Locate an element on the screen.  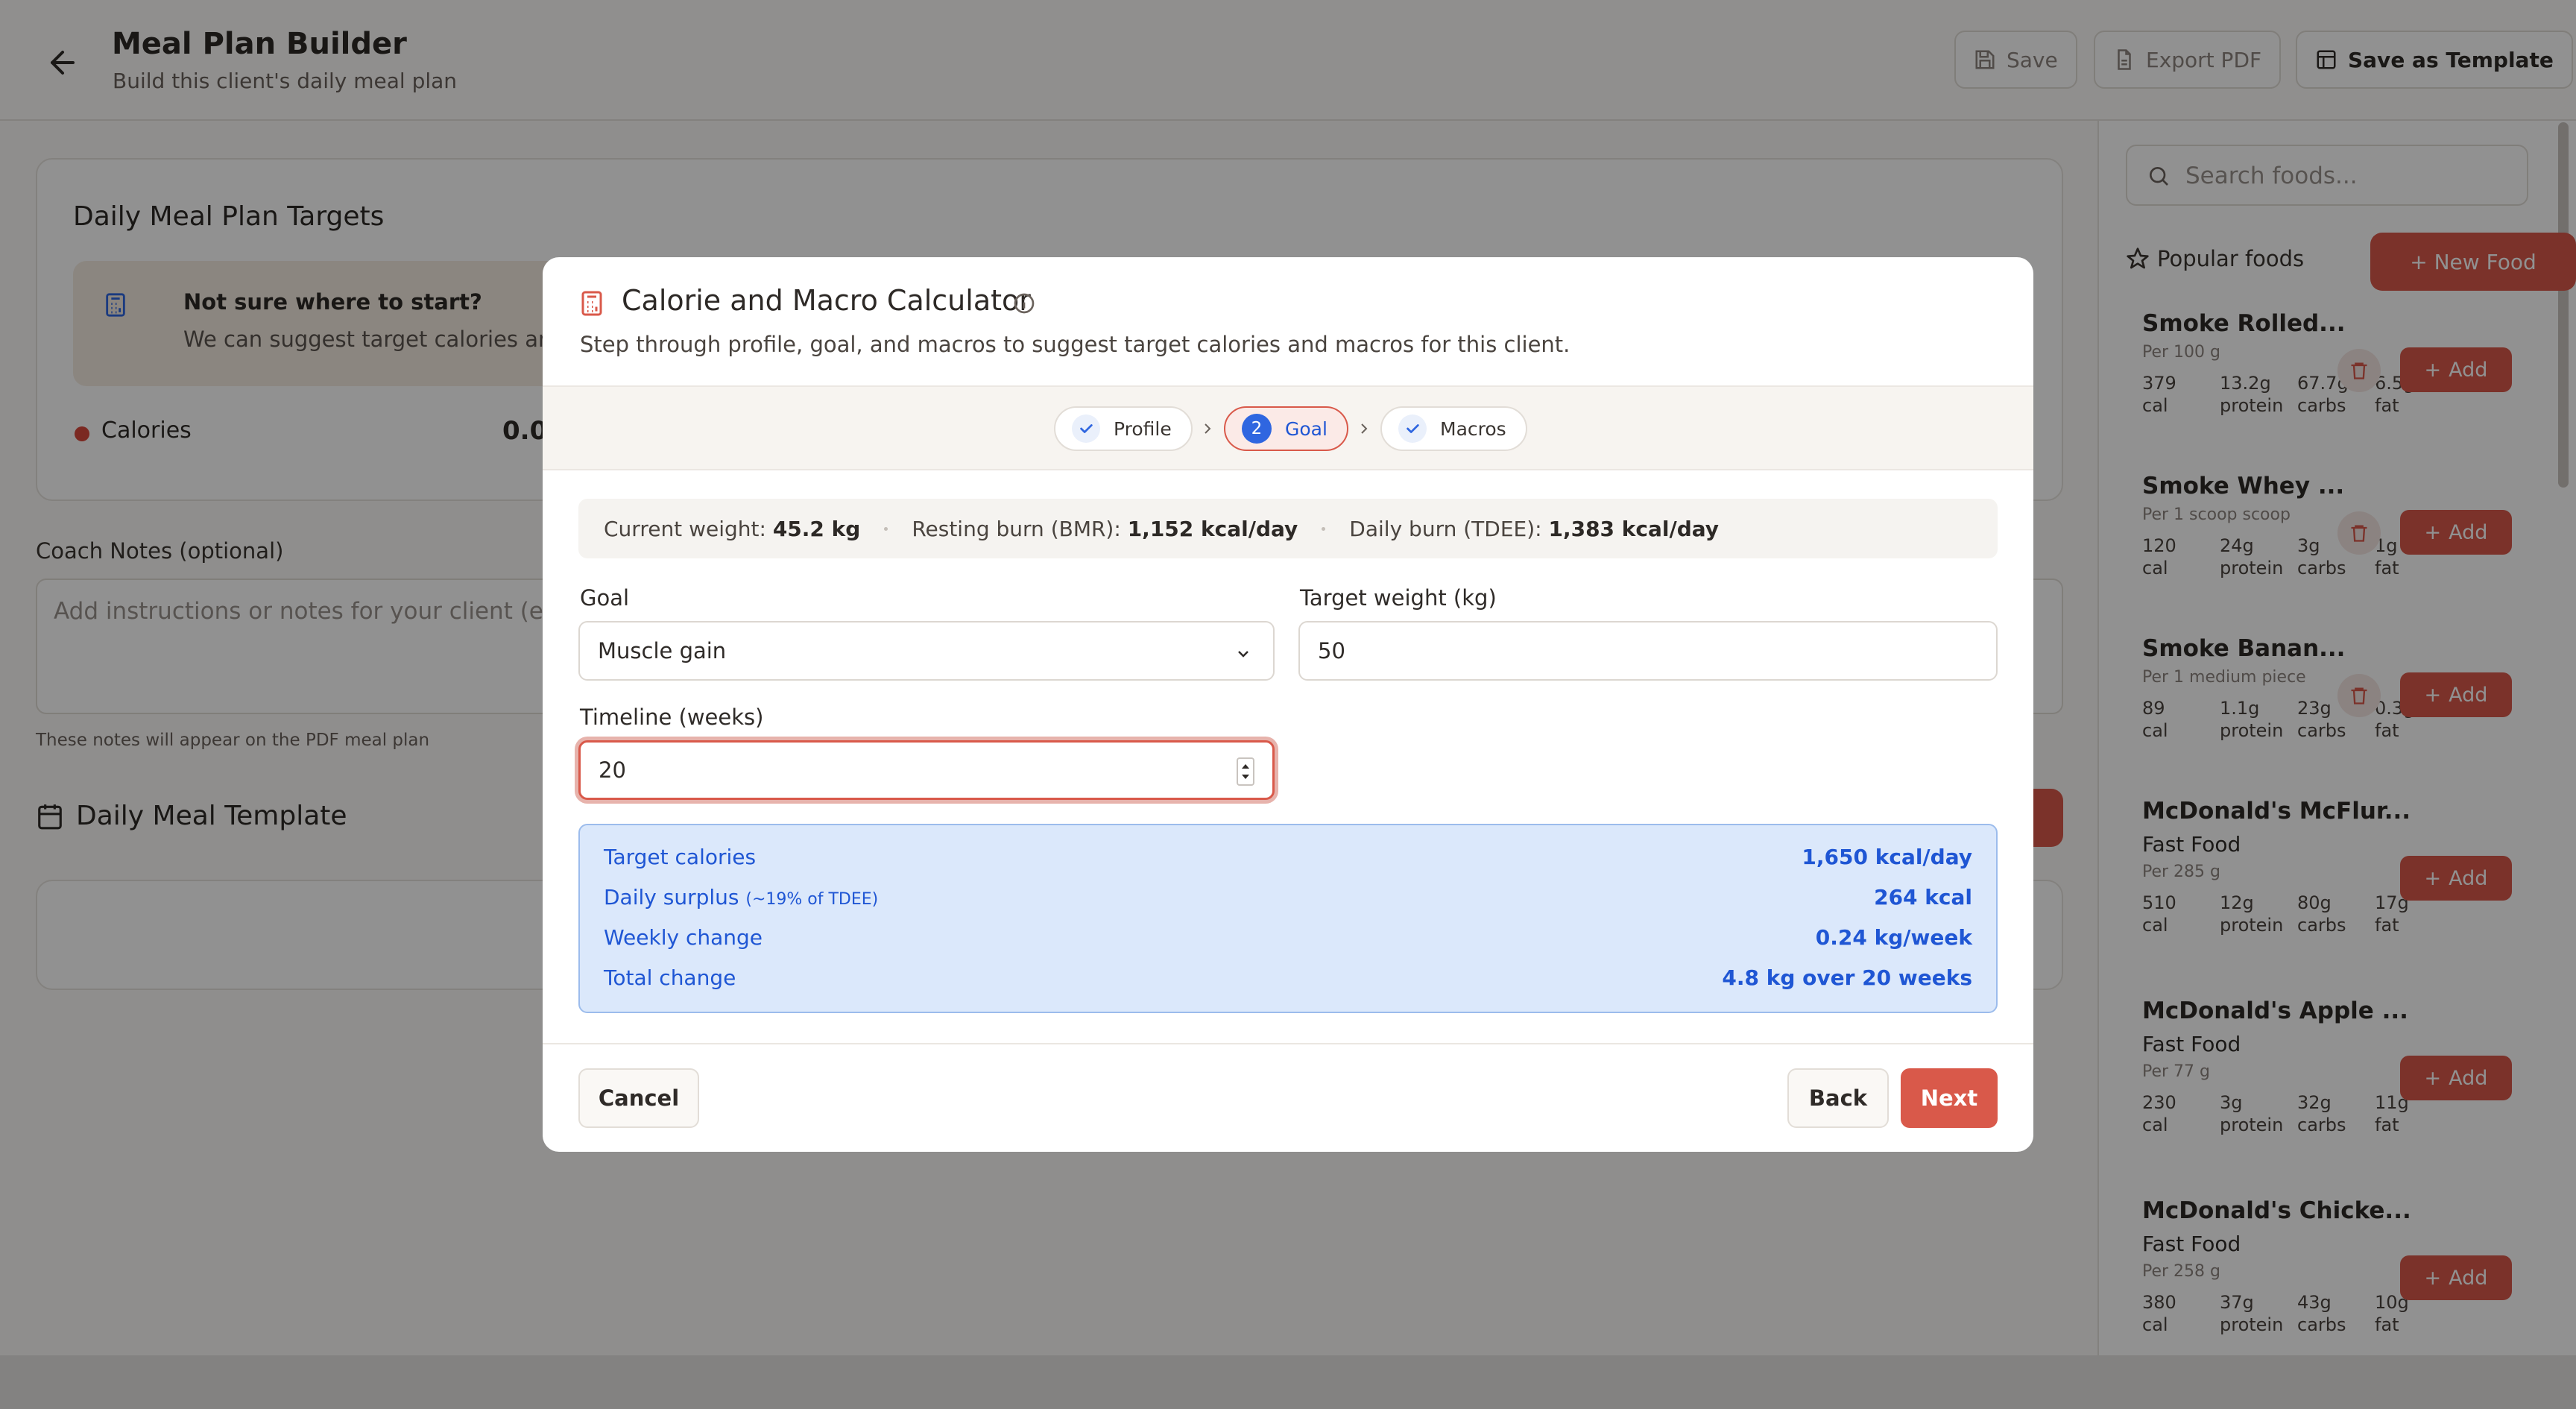
total-change-label: Total change is located at coordinates (670, 977).